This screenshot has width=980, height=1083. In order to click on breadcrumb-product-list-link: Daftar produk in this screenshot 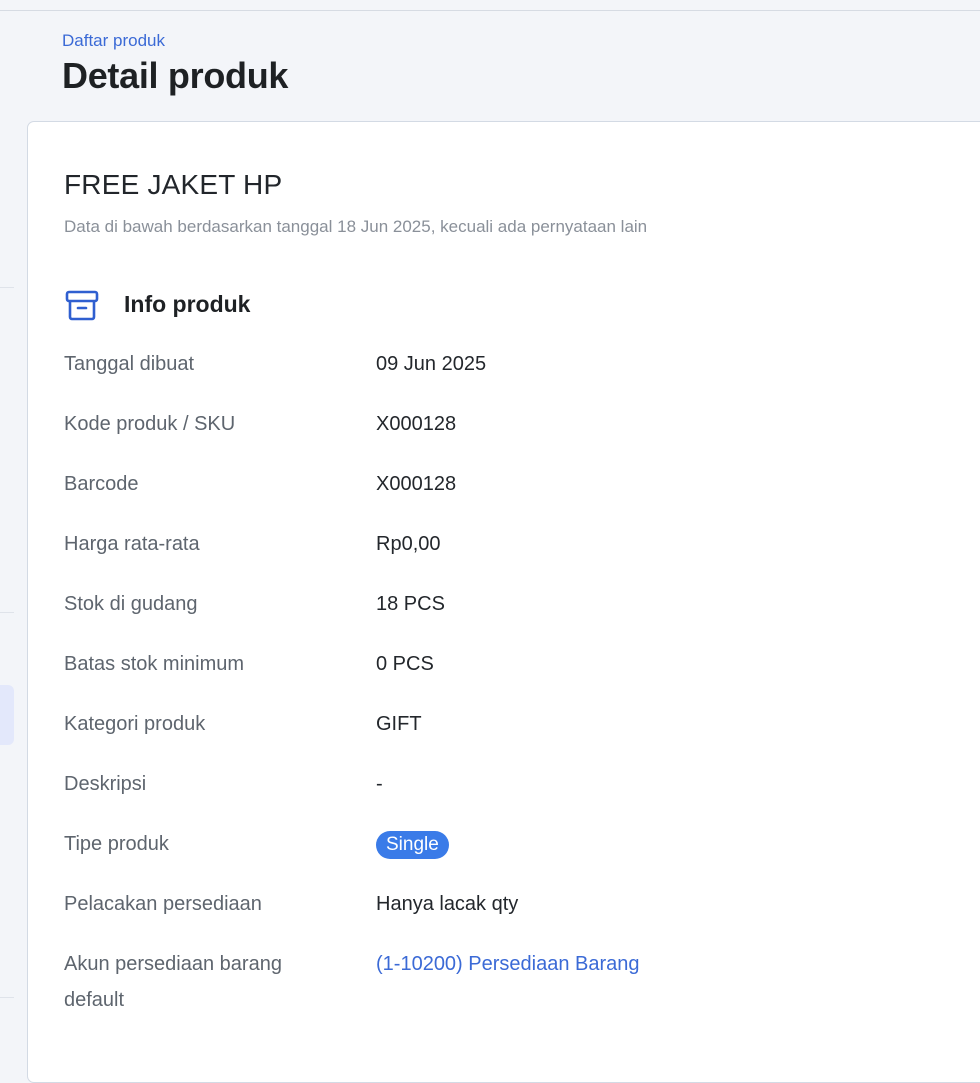, I will do `click(113, 41)`.